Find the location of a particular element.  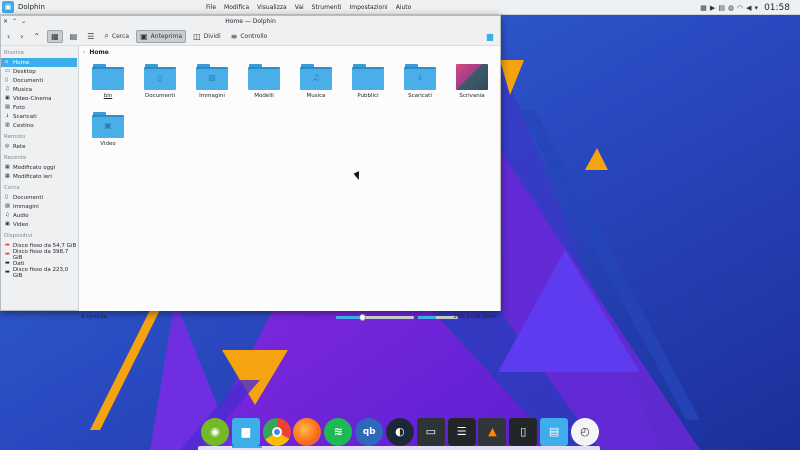

firefox-icon is located at coordinates (307, 431).